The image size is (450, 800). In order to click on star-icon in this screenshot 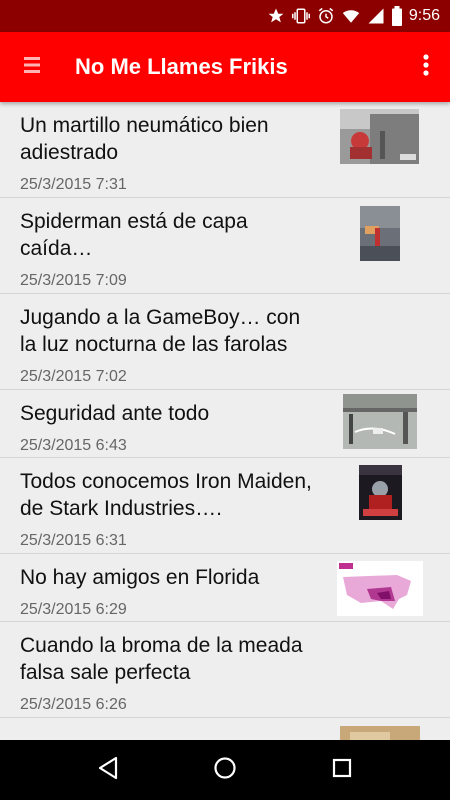, I will do `click(276, 16)`.